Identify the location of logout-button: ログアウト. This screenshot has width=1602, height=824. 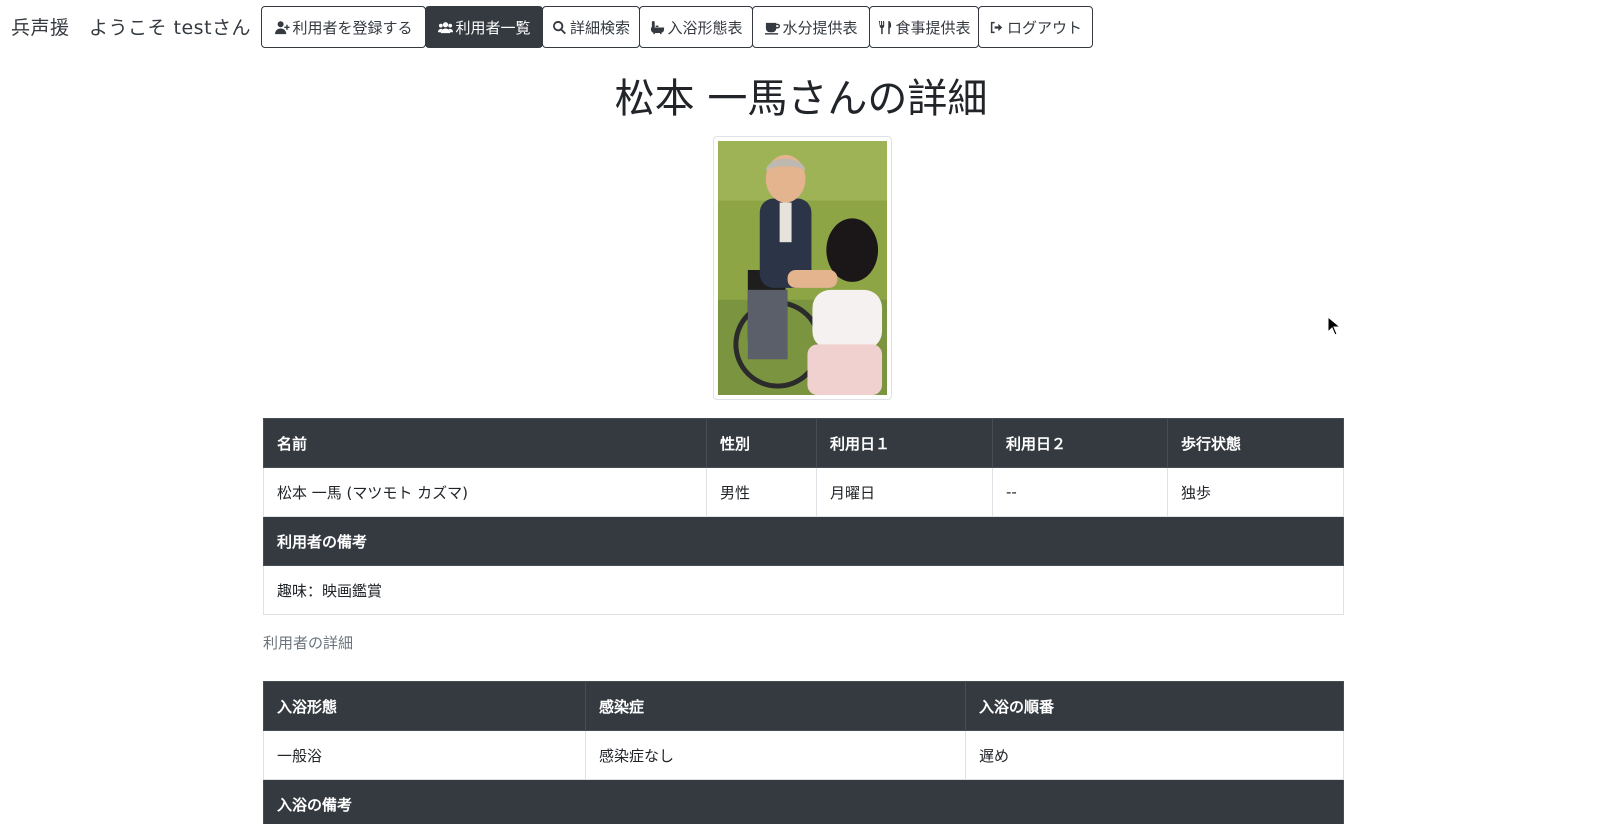
(1035, 27).